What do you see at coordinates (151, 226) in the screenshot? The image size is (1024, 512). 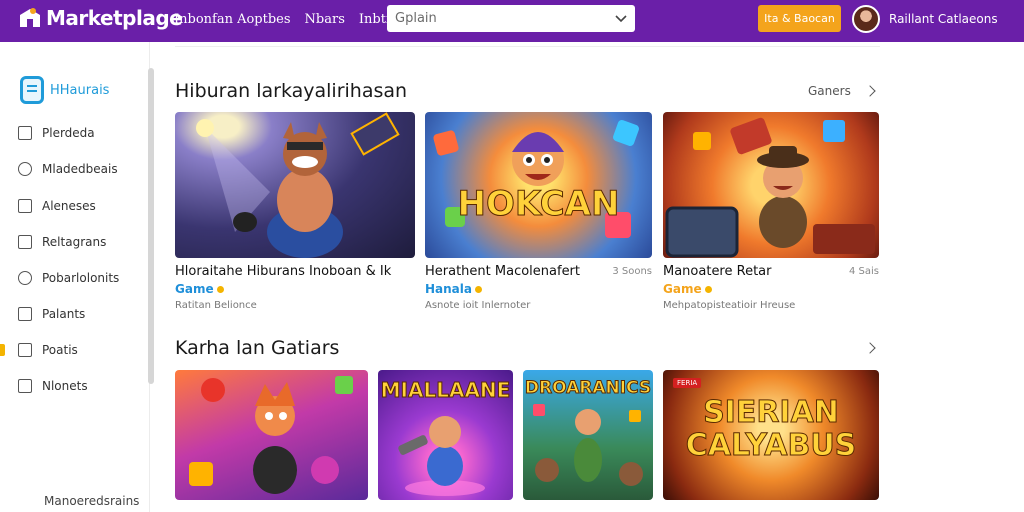 I see `sidebar-scrollbar` at bounding box center [151, 226].